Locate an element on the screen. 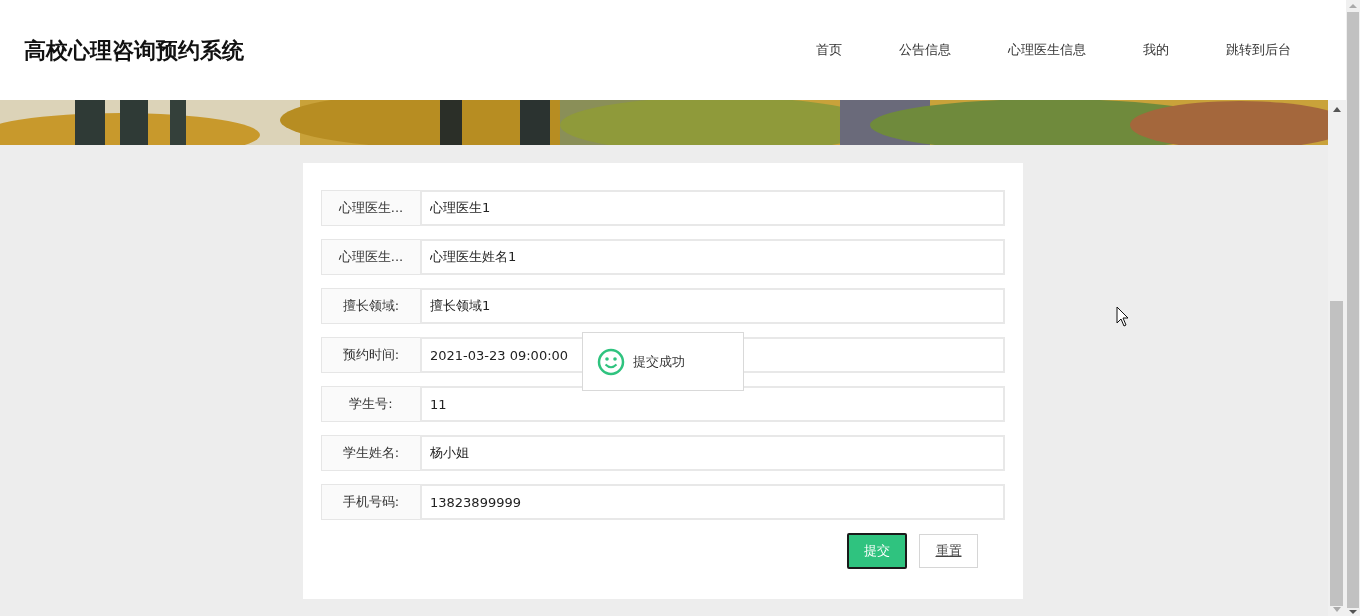 This screenshot has width=1360, height=616. input-field: 杨小姐 is located at coordinates (712, 453).